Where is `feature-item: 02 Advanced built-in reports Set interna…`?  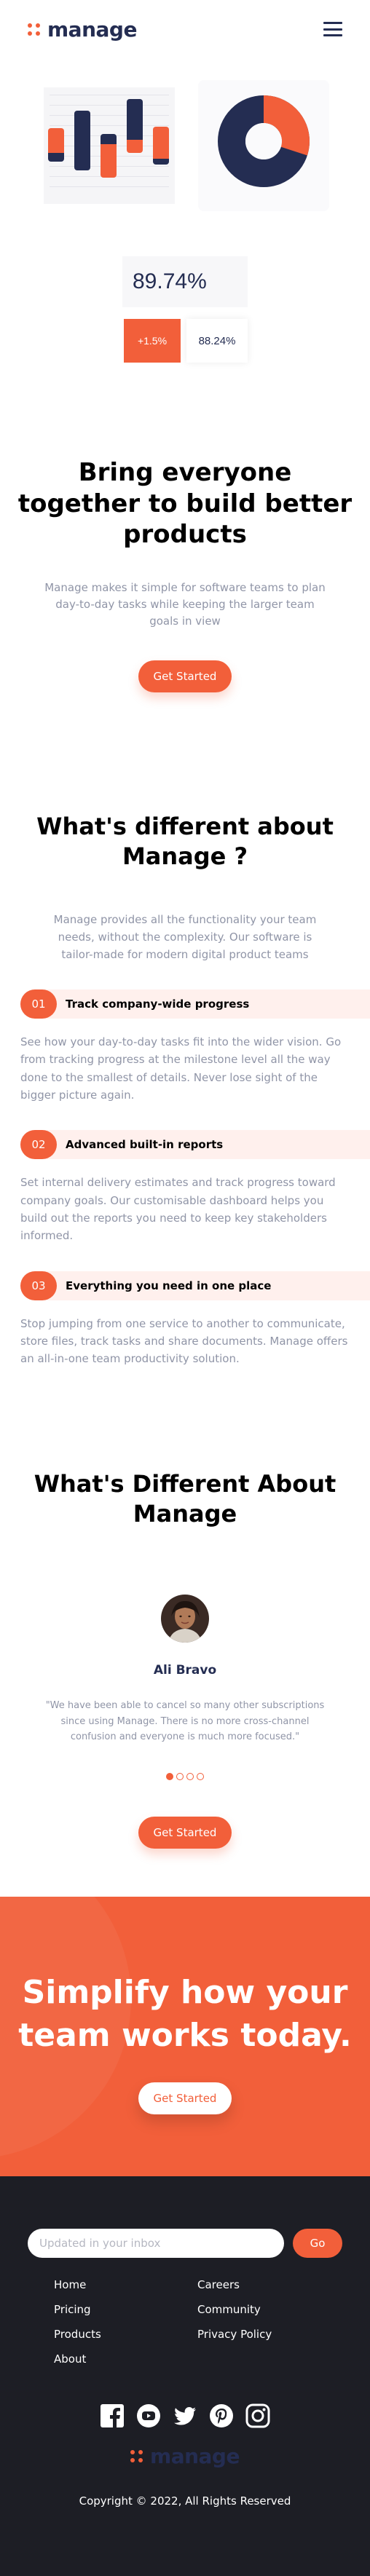
feature-item: 02 Advanced built-in reports Set interna… is located at coordinates (185, 1187).